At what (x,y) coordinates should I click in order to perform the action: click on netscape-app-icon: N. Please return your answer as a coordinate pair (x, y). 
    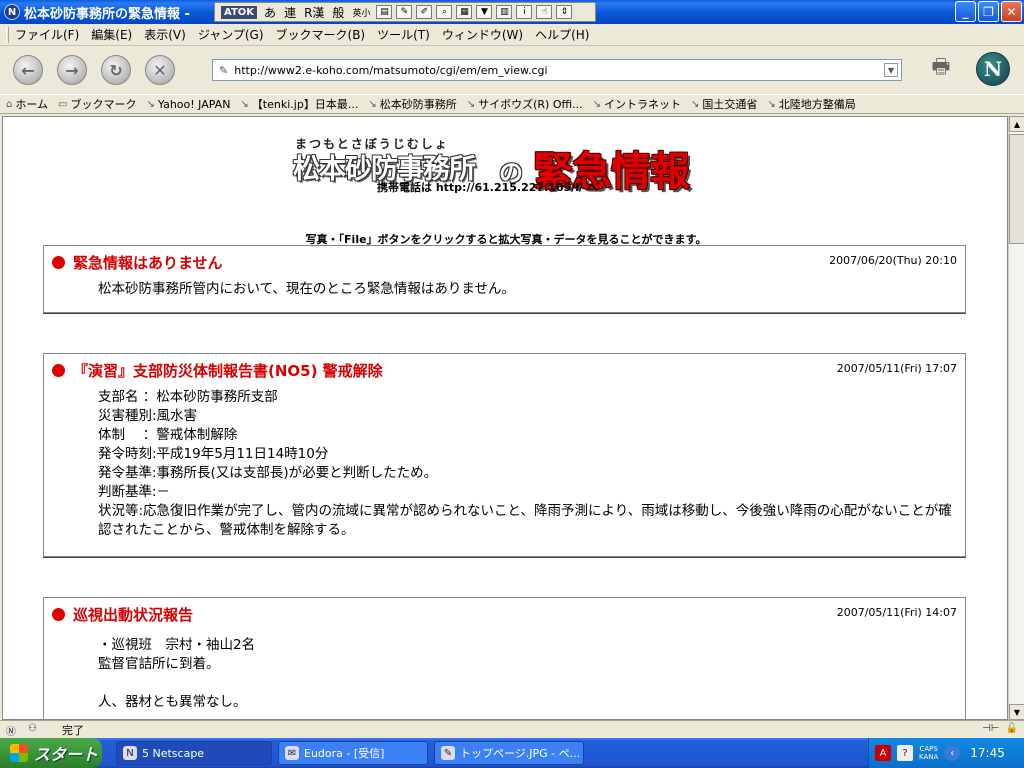
    Looking at the image, I should click on (12, 12).